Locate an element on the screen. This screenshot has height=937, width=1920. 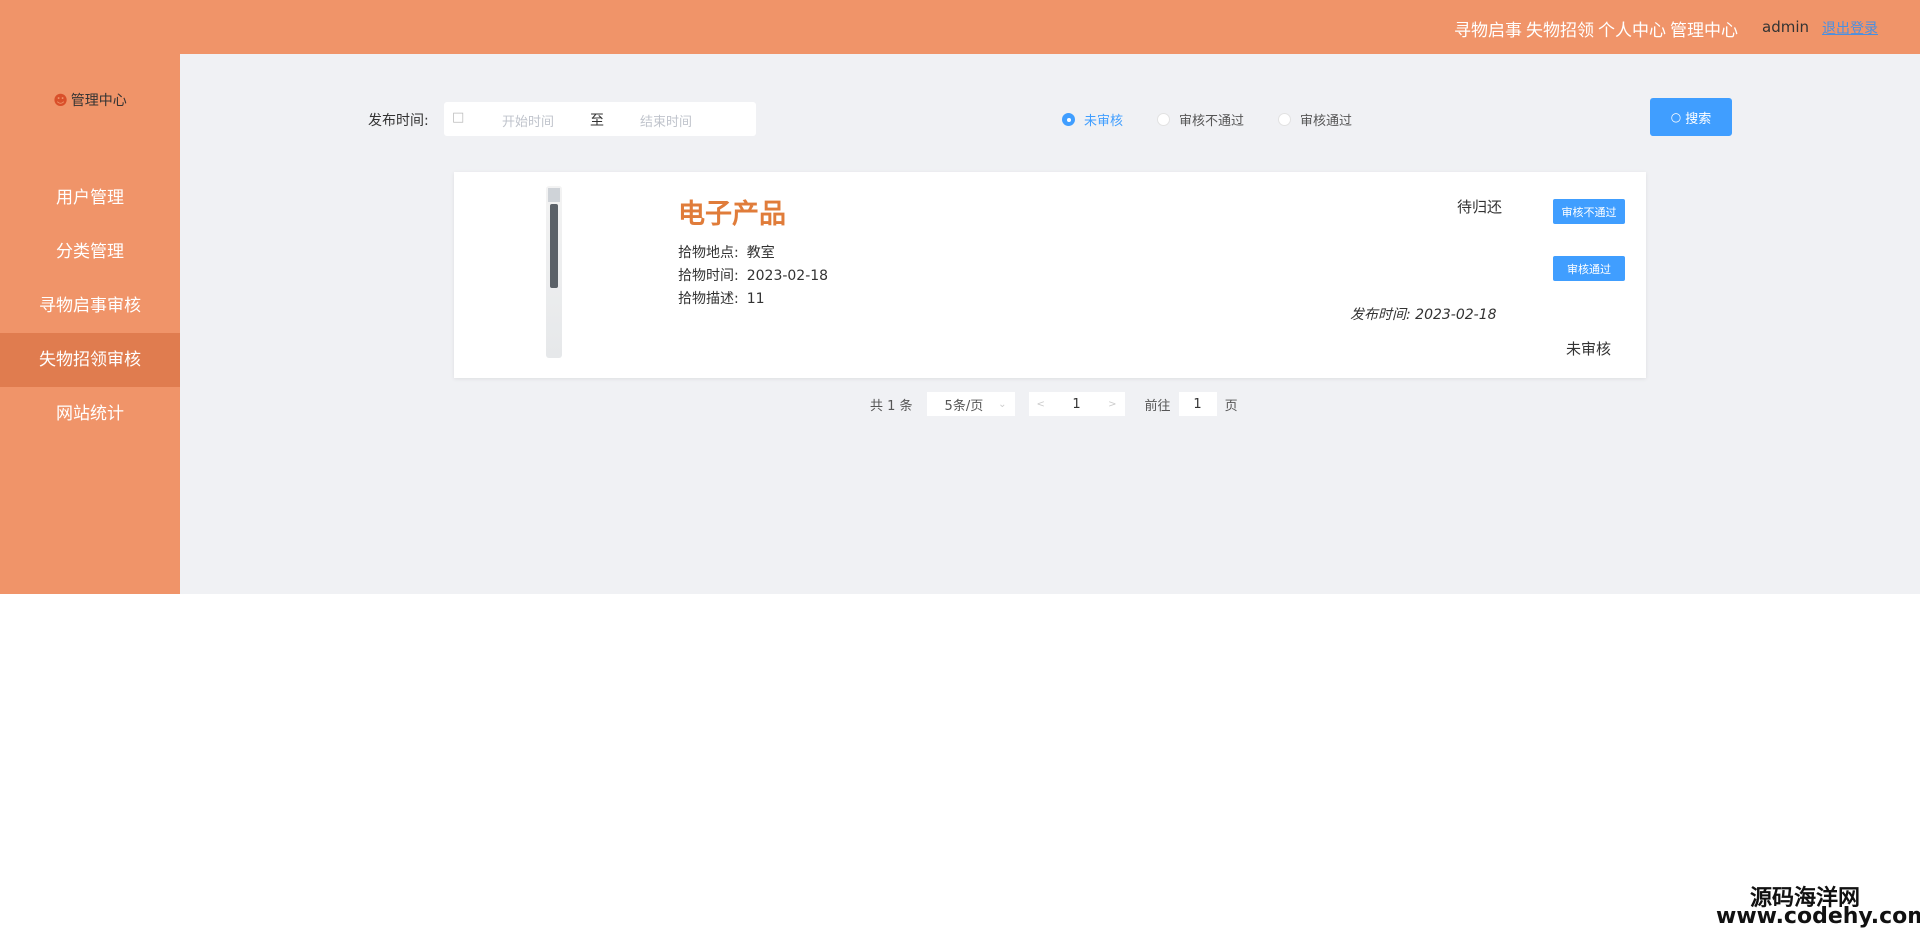
sidebar-item-users: 用户管理 is located at coordinates (90, 198).